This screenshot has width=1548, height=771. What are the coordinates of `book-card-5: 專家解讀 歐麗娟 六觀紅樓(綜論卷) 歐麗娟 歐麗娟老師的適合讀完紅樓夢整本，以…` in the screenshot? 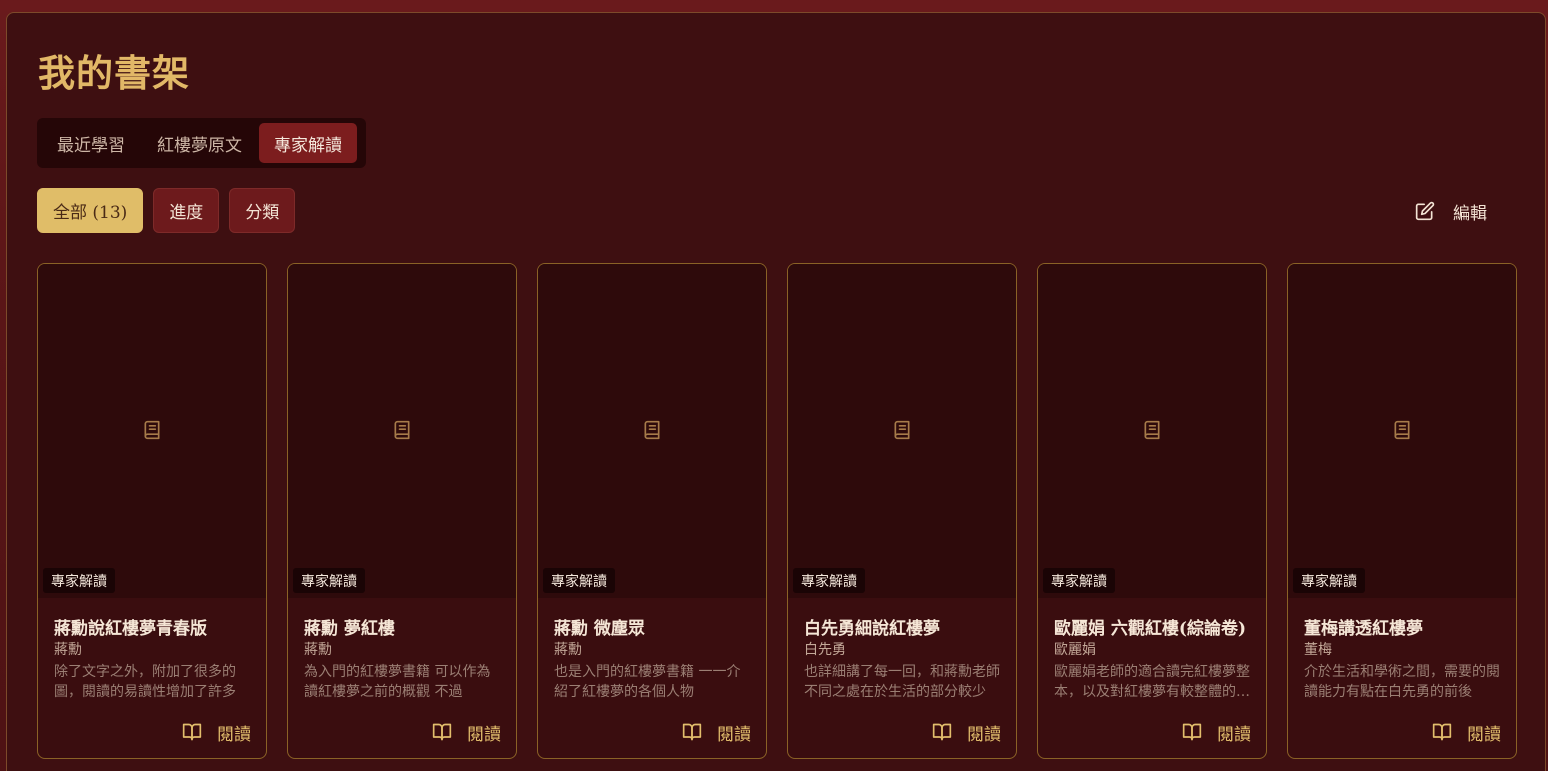 It's located at (1152, 511).